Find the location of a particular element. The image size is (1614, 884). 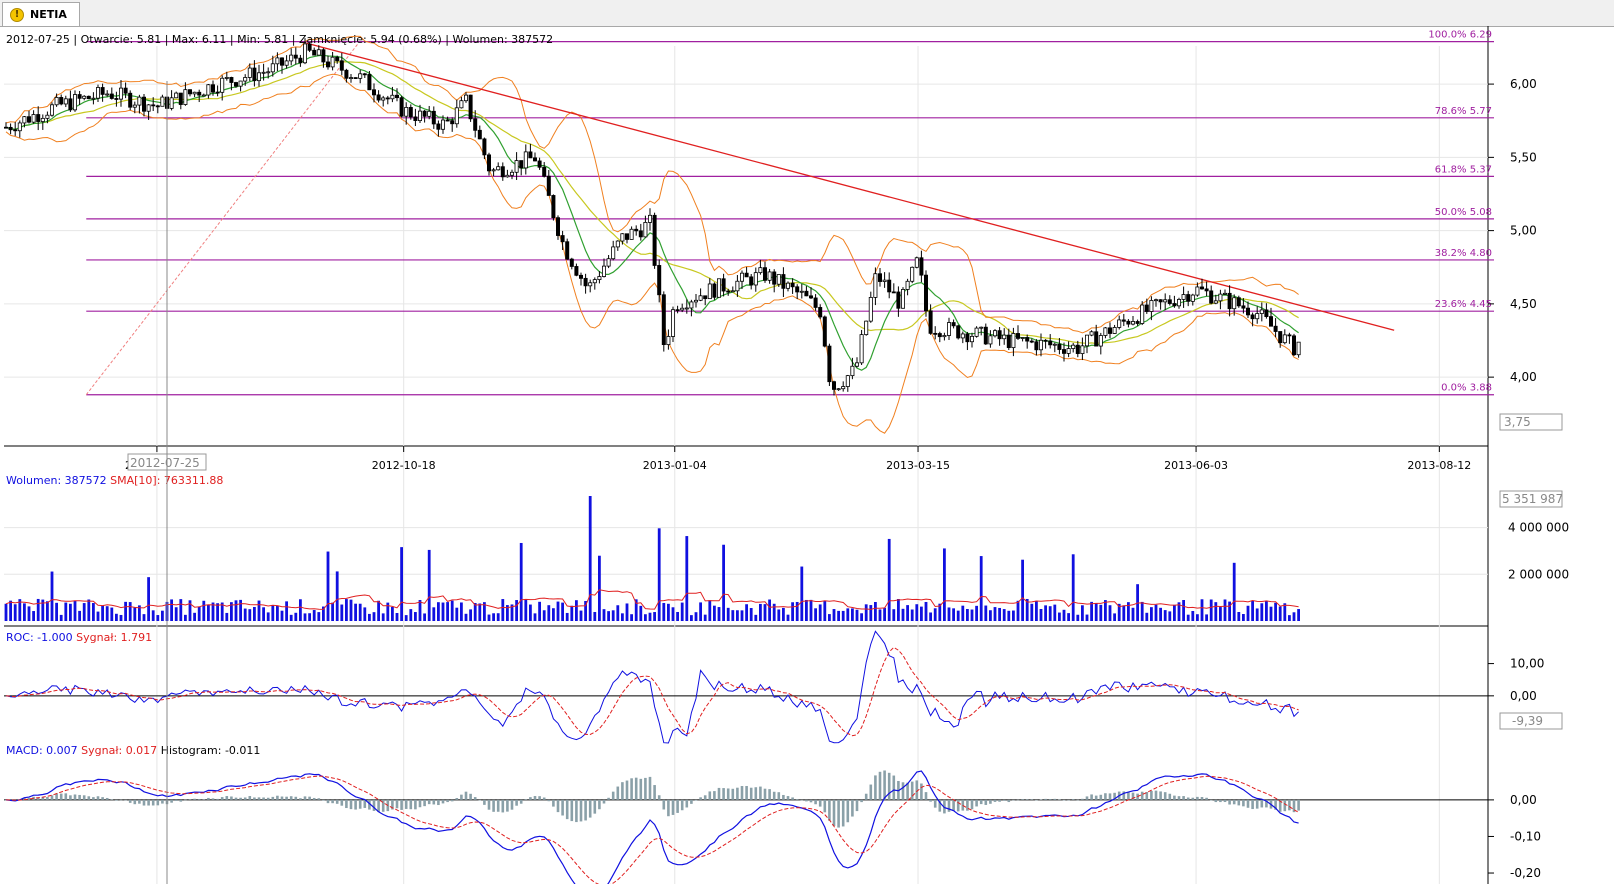

x-tick-label: 2012-10-18 is located at coordinates (404, 465).